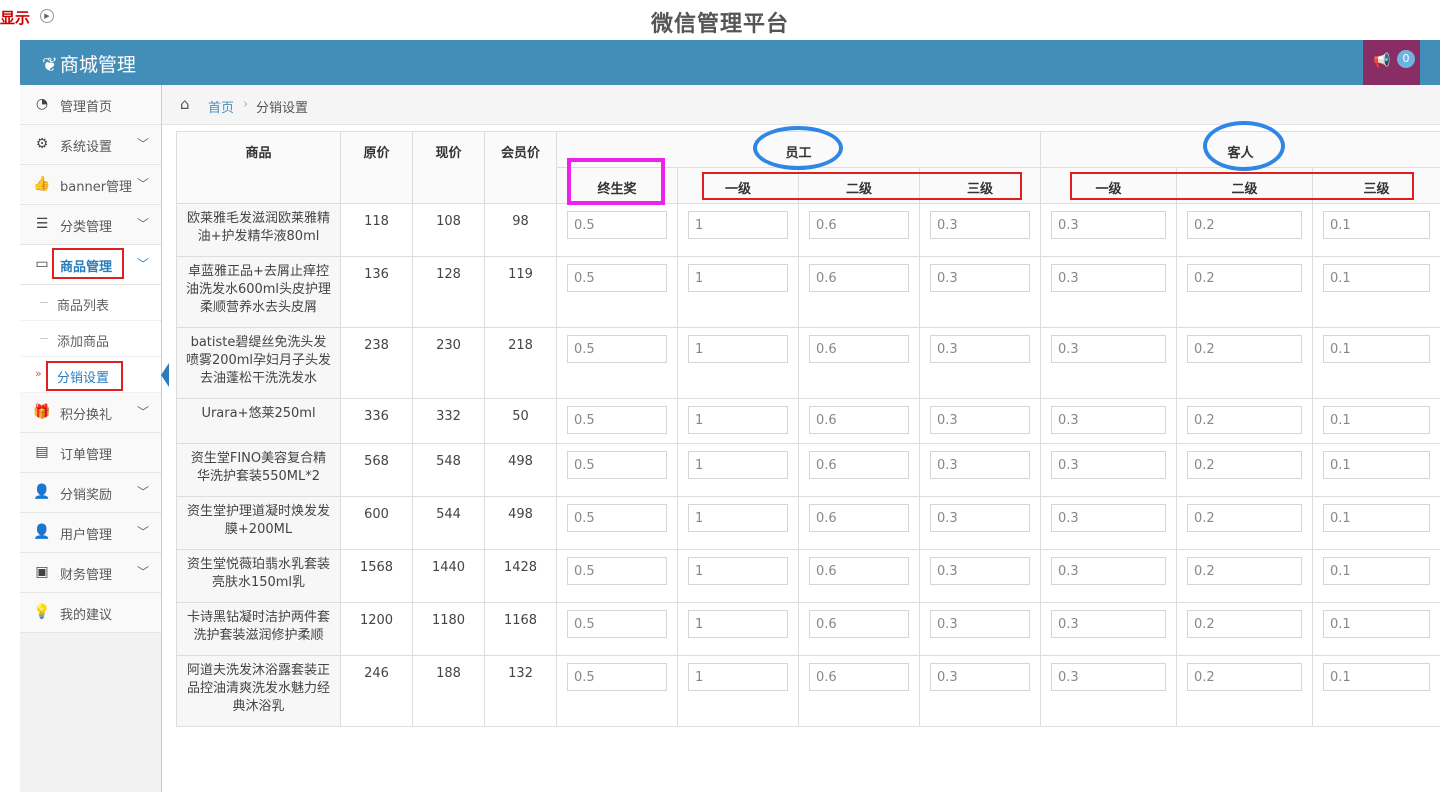 Image resolution: width=1440 pixels, height=792 pixels. Describe the element at coordinates (808, 523) in the screenshot. I see `table-row: 资生堂护理道凝时焕发发膜+200ML 600 544 498` at that location.